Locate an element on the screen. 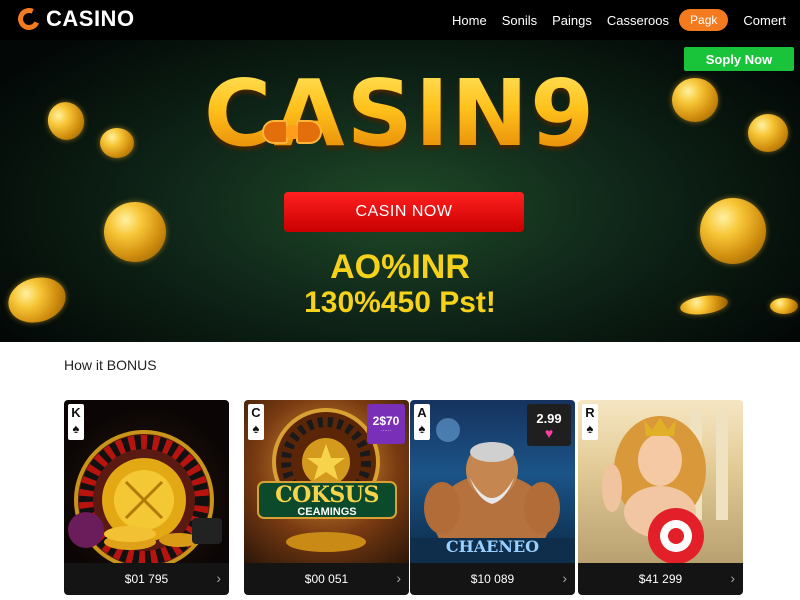 This screenshot has height=600, width=800. card-footer: $00 051 › is located at coordinates (326, 579).